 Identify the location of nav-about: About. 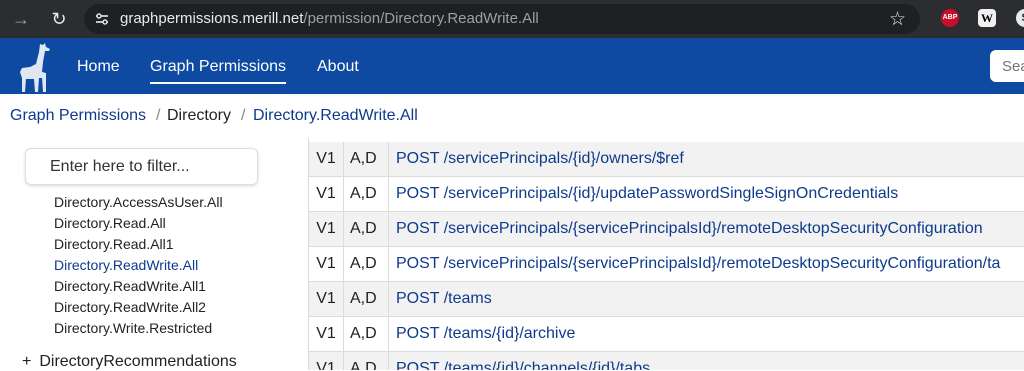
(338, 67).